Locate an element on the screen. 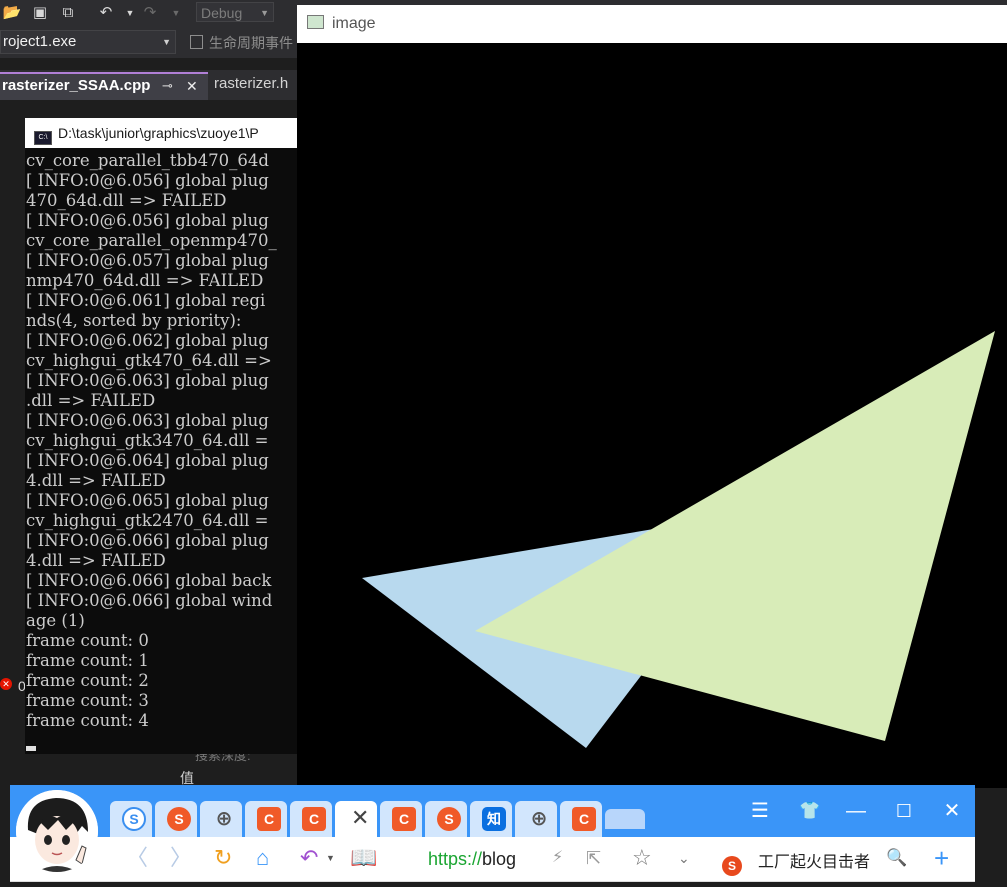  browser-tab: 知 is located at coordinates (491, 819).